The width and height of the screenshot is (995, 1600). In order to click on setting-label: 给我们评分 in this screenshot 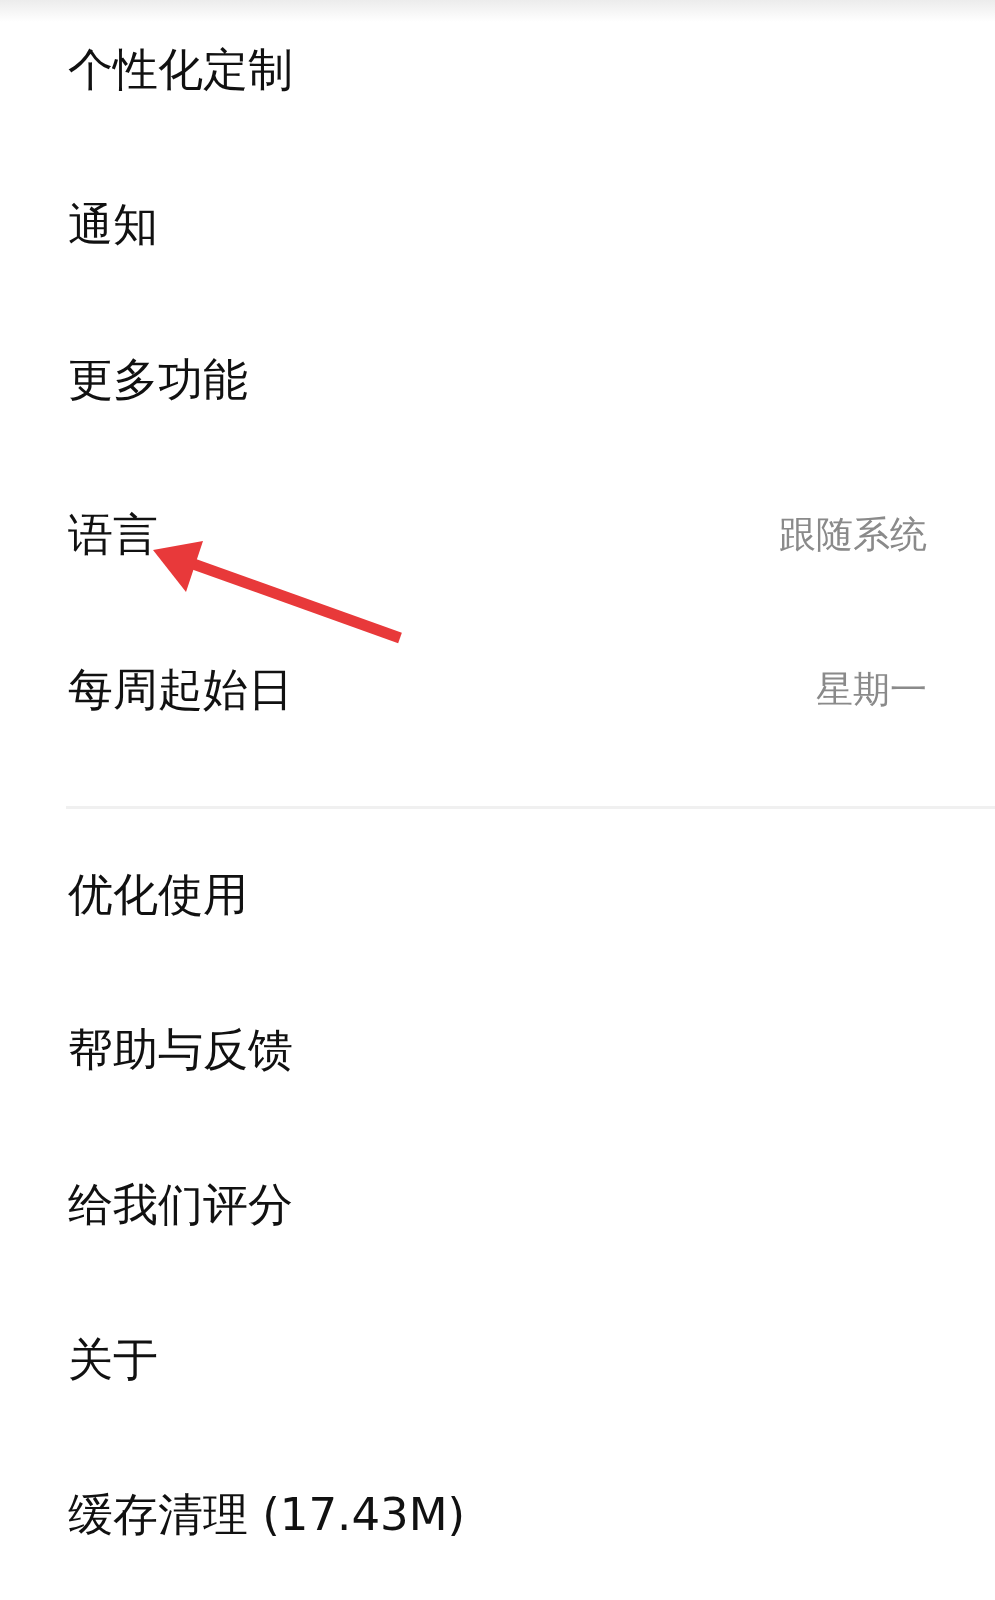, I will do `click(180, 1204)`.